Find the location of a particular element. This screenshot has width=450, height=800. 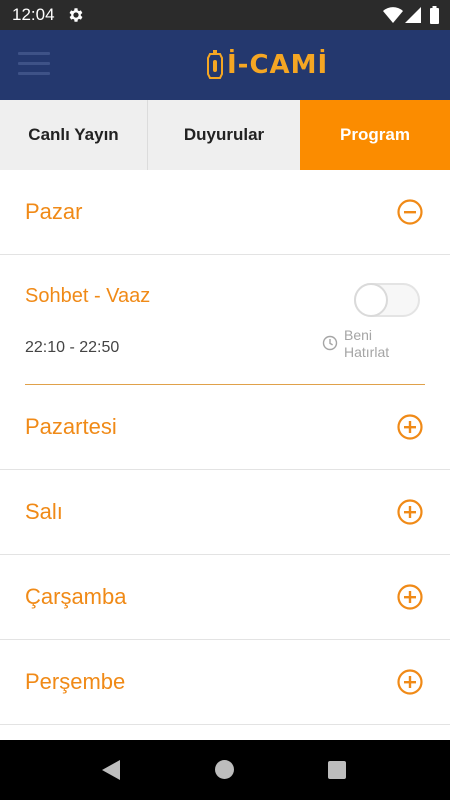

day-row-carsamba: Çarşamba is located at coordinates (225, 597).